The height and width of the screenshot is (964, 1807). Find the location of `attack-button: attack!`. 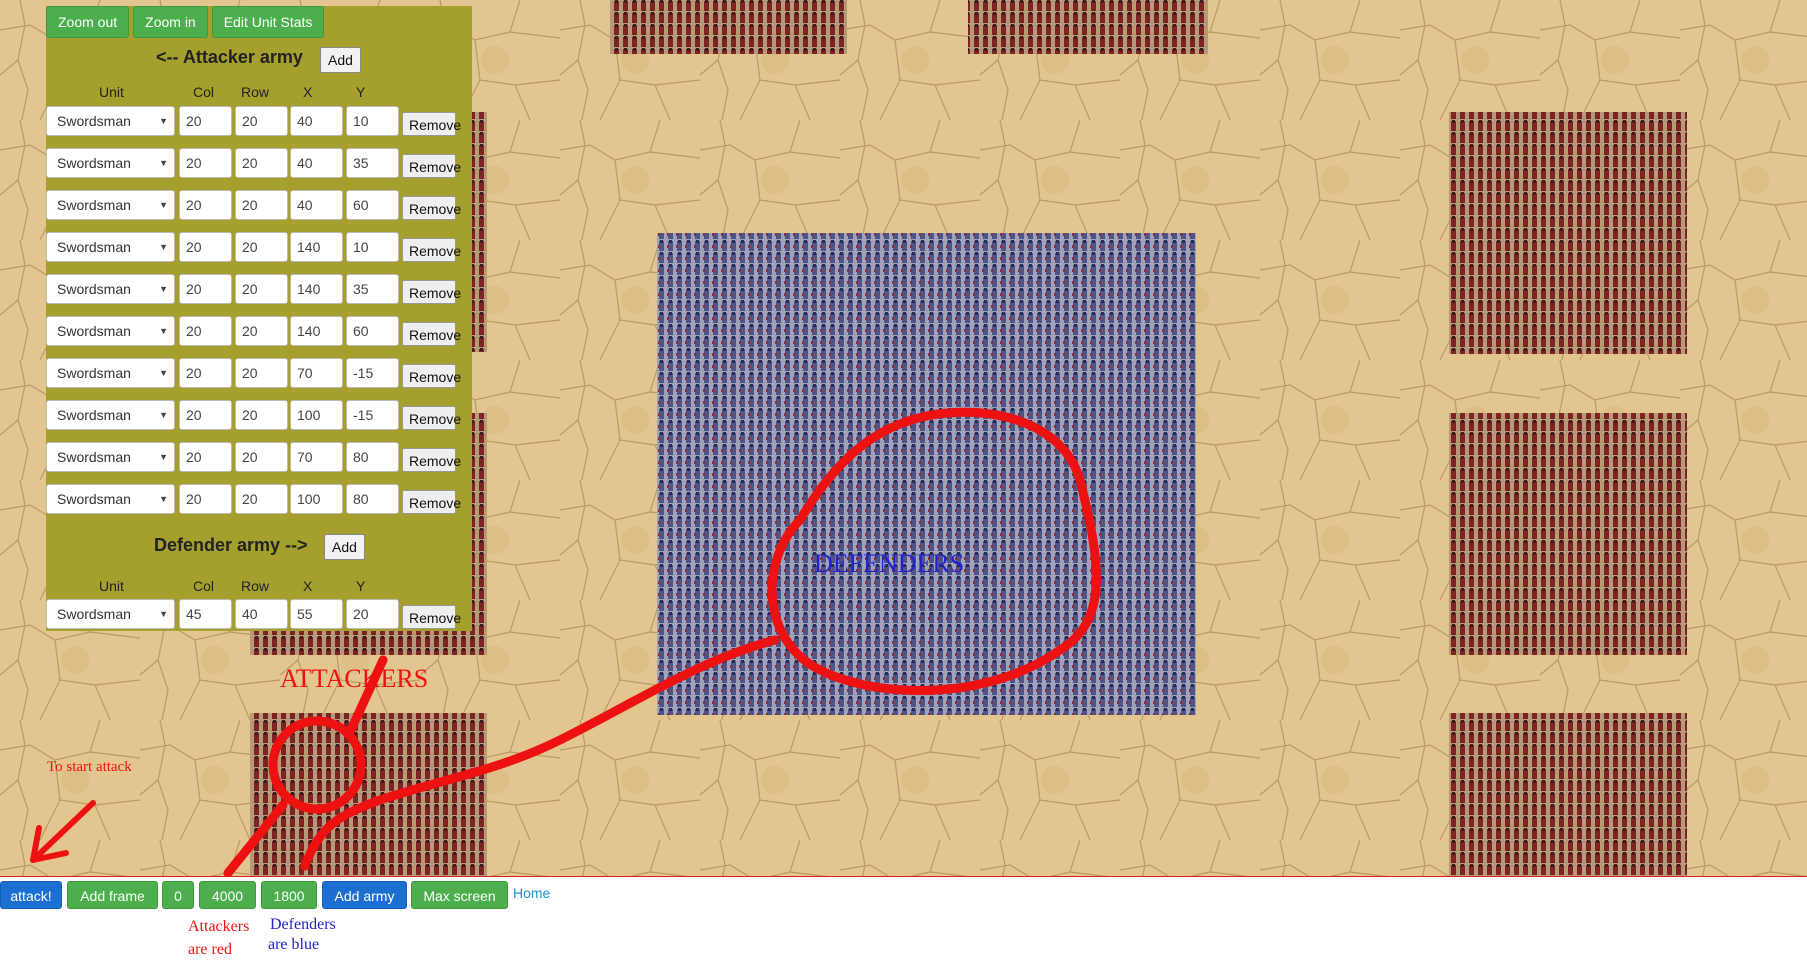

attack-button: attack! is located at coordinates (31, 895).